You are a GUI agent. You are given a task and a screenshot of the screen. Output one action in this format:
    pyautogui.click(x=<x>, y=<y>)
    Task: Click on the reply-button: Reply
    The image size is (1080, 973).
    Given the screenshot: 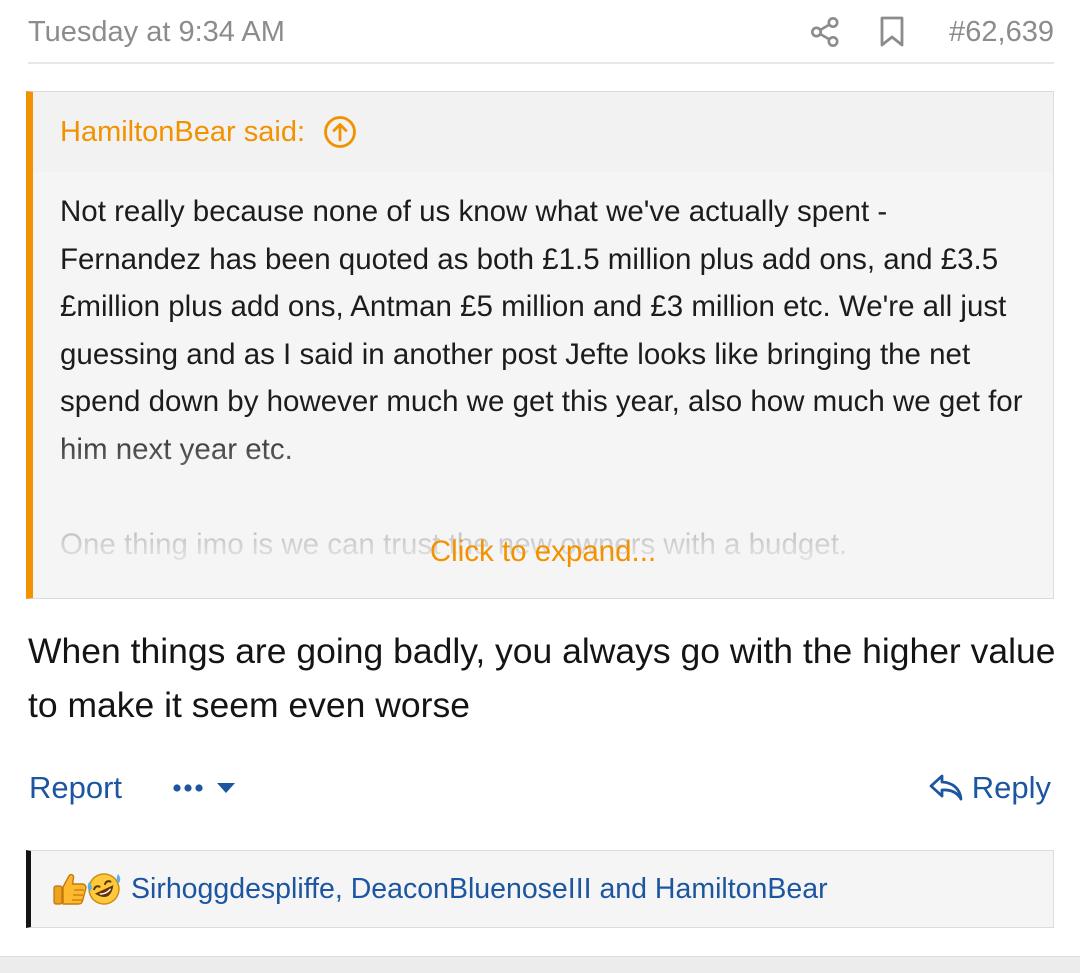 What is the action you would take?
    pyautogui.click(x=989, y=788)
    